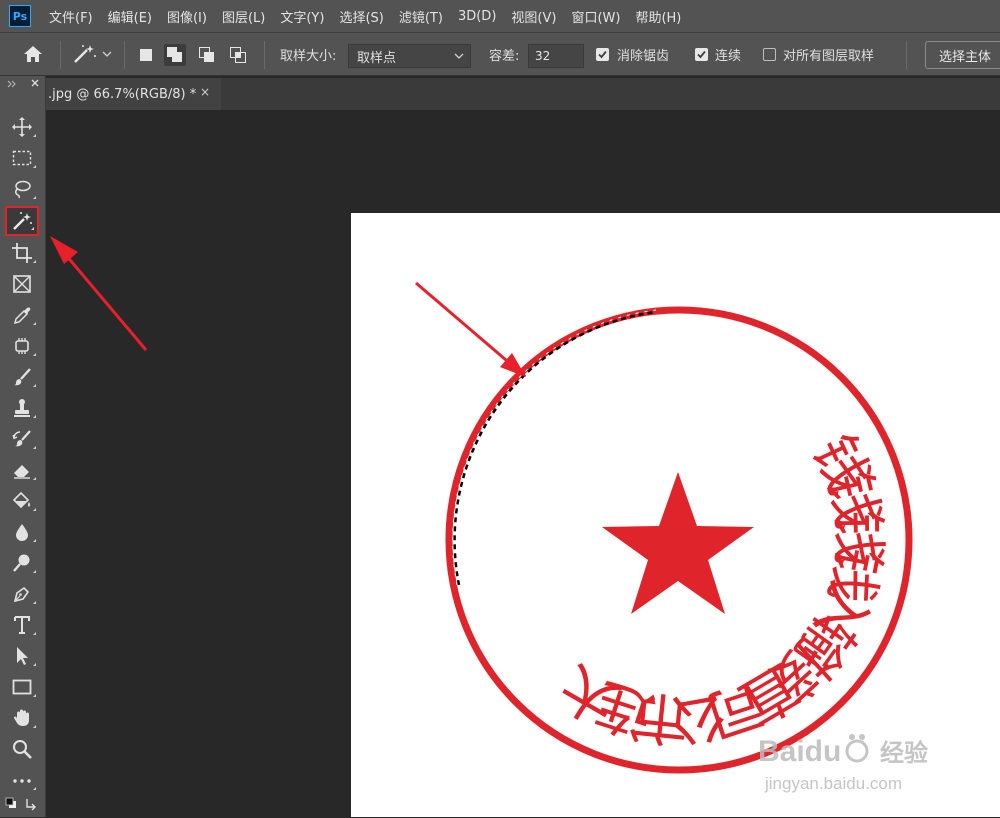 This screenshot has height=818, width=1000. Describe the element at coordinates (243, 16) in the screenshot. I see `menu-layer: 图层(L)` at that location.